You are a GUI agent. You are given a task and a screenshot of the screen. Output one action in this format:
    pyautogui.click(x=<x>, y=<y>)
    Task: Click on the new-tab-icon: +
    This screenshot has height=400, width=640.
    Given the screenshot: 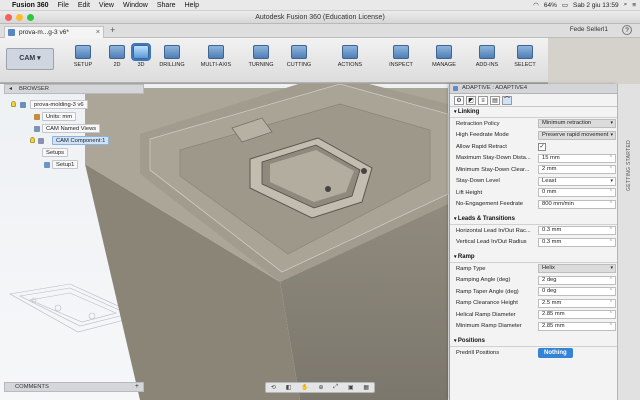 What is the action you would take?
    pyautogui.click(x=112, y=30)
    